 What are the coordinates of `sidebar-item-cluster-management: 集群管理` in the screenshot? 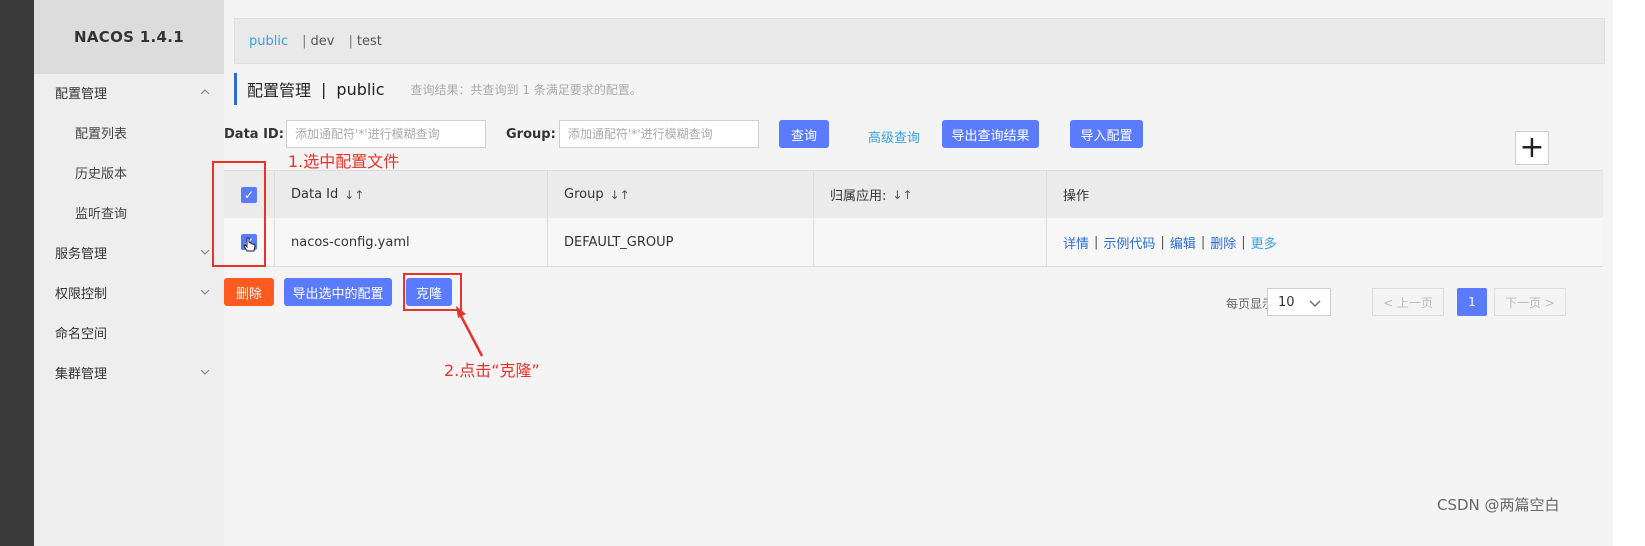 It's located at (129, 372).